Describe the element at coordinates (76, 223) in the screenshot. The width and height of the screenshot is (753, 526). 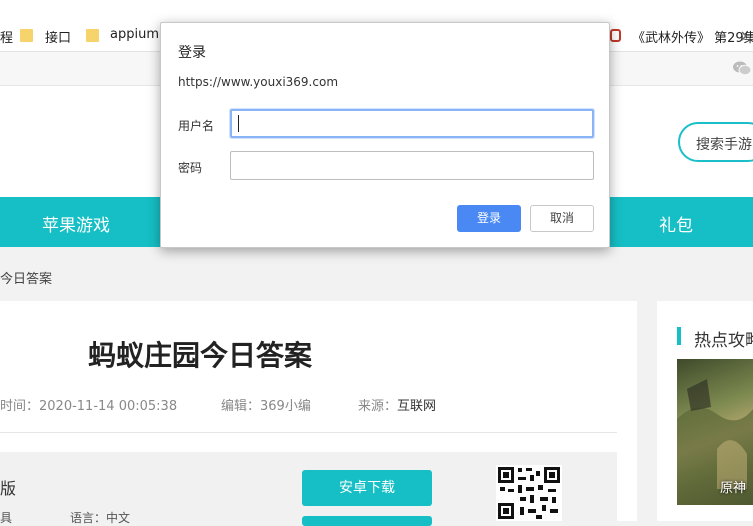
I see `nav-item-apple-games: 苹果游戏` at that location.